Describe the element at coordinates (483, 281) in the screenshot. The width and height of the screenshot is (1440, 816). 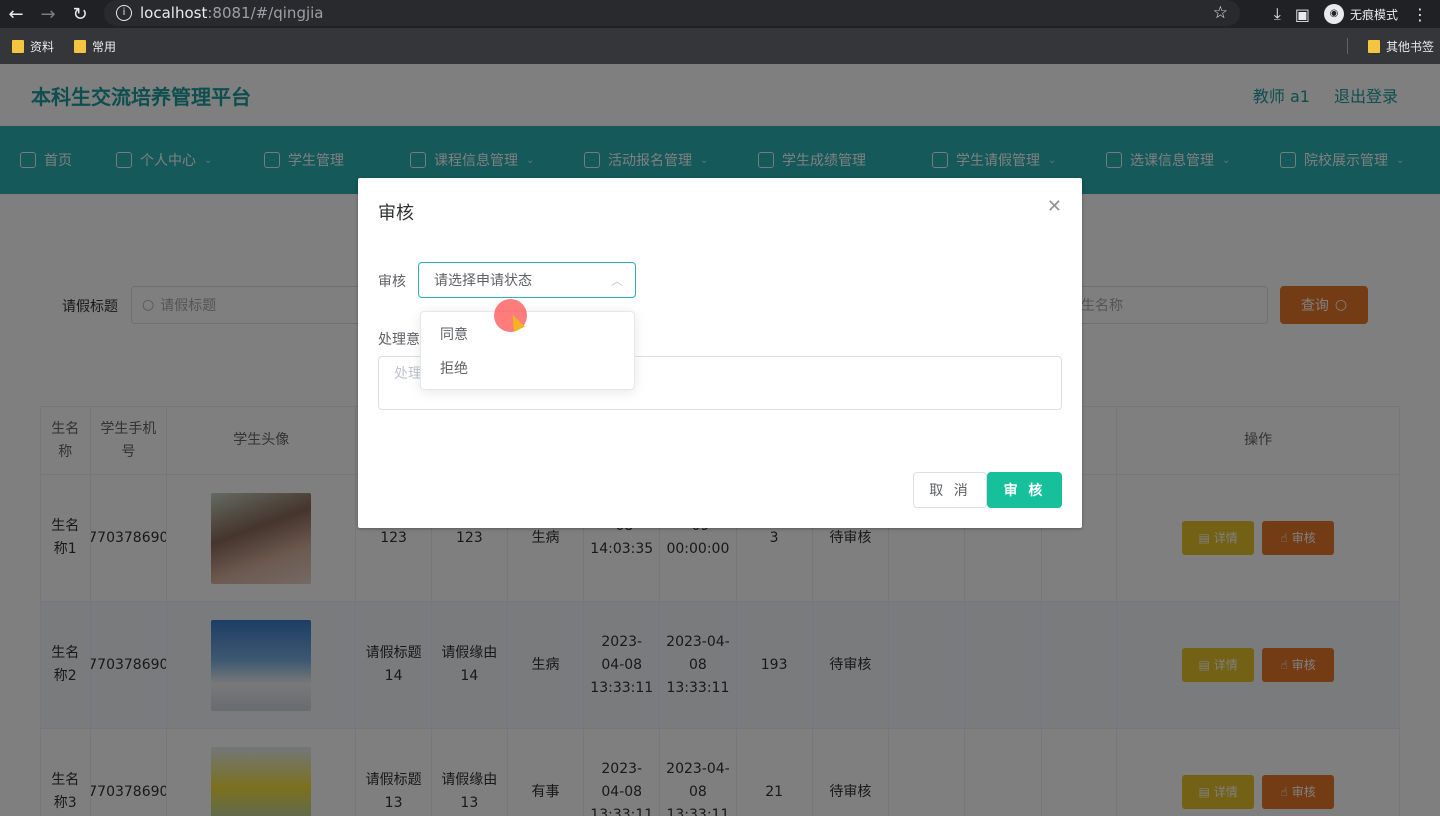
I see `status-select-placeholder: 请选择申请状态` at that location.